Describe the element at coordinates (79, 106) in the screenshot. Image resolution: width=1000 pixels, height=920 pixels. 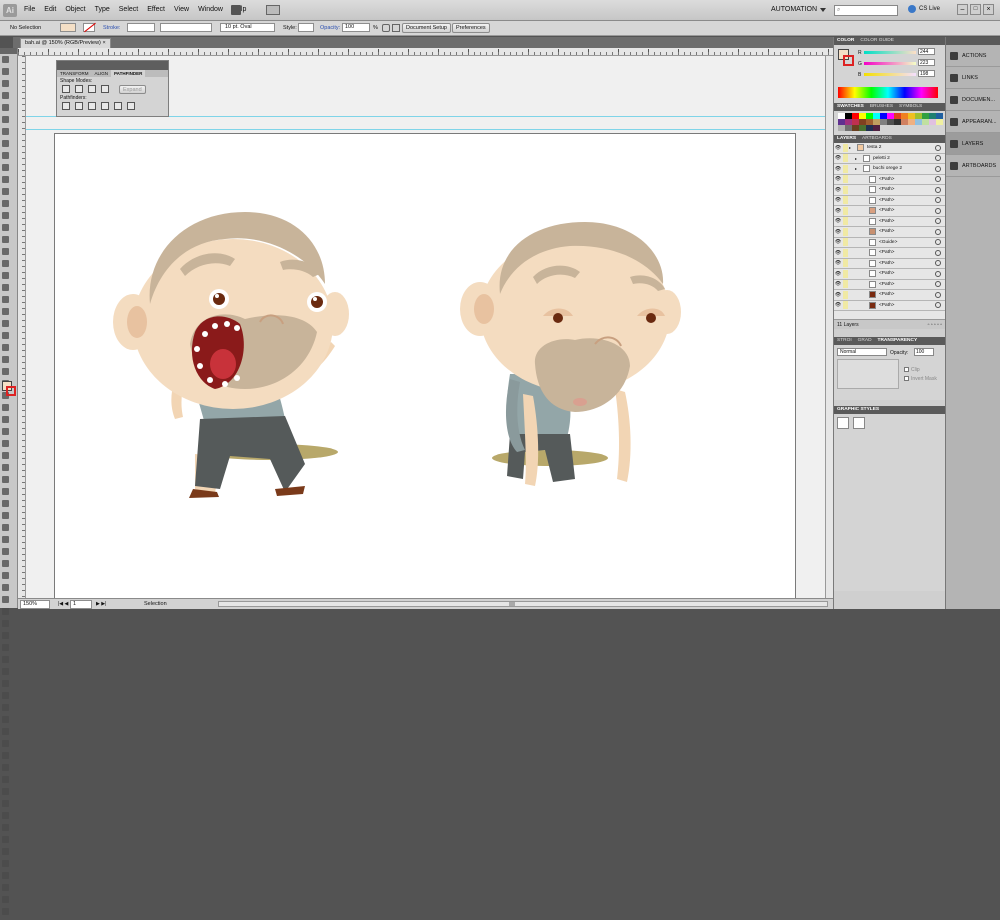
I see `trim-icon` at that location.